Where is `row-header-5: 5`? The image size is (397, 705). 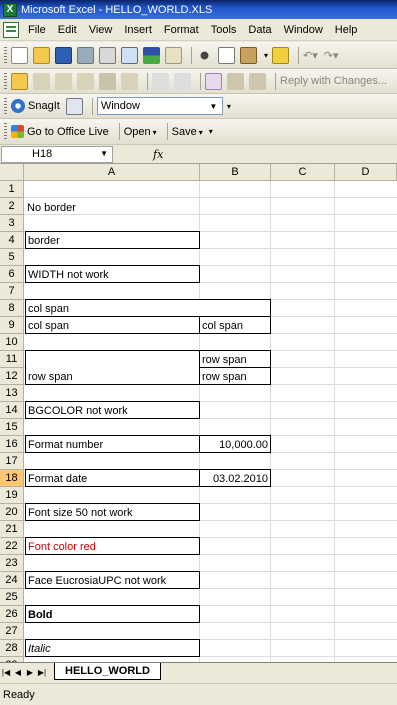 row-header-5: 5 is located at coordinates (12, 257).